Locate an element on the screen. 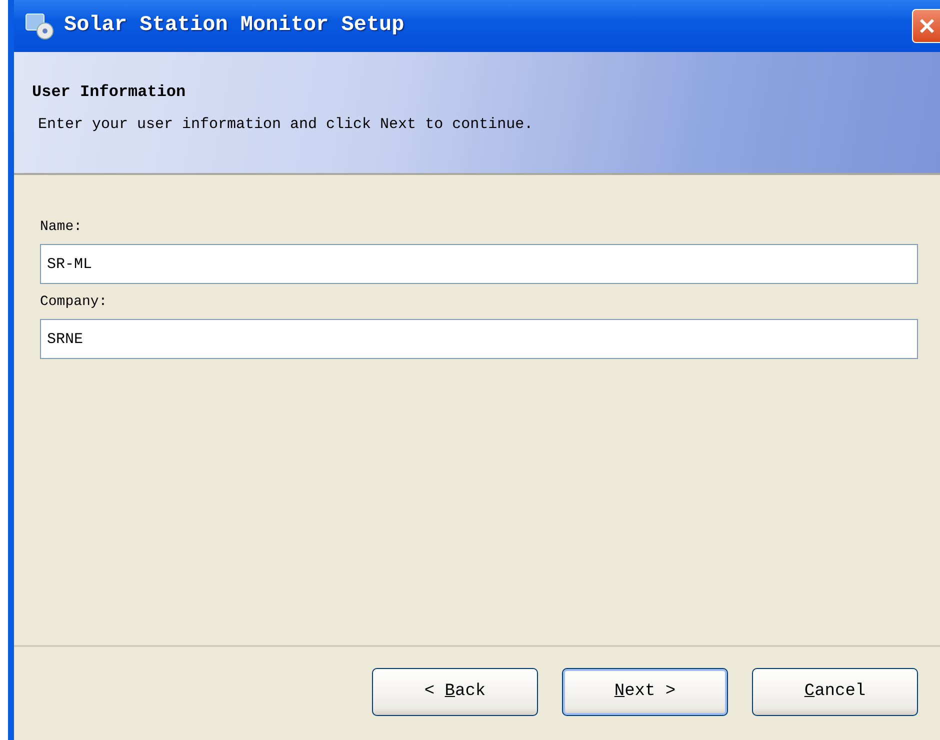  field-label: Name: is located at coordinates (62, 227).